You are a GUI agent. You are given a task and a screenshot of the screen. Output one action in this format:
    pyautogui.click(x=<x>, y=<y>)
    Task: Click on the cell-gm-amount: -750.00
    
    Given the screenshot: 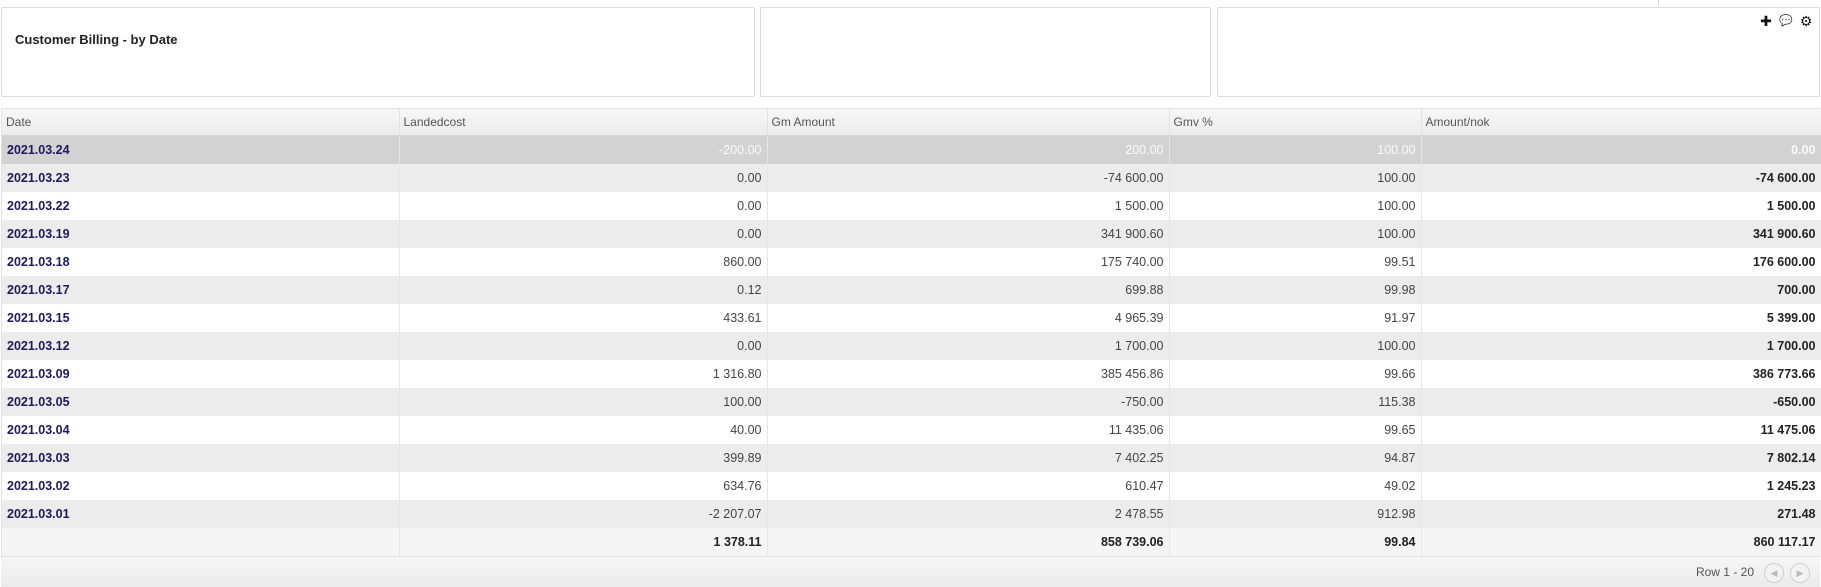 What is the action you would take?
    pyautogui.click(x=968, y=402)
    